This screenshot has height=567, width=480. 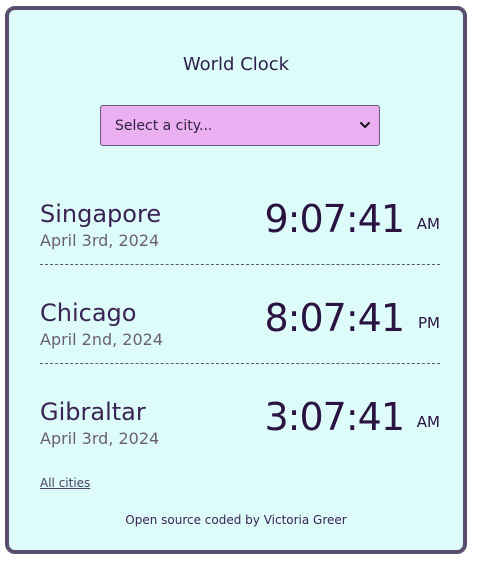 I want to click on city-name: Chicago, so click(x=88, y=313).